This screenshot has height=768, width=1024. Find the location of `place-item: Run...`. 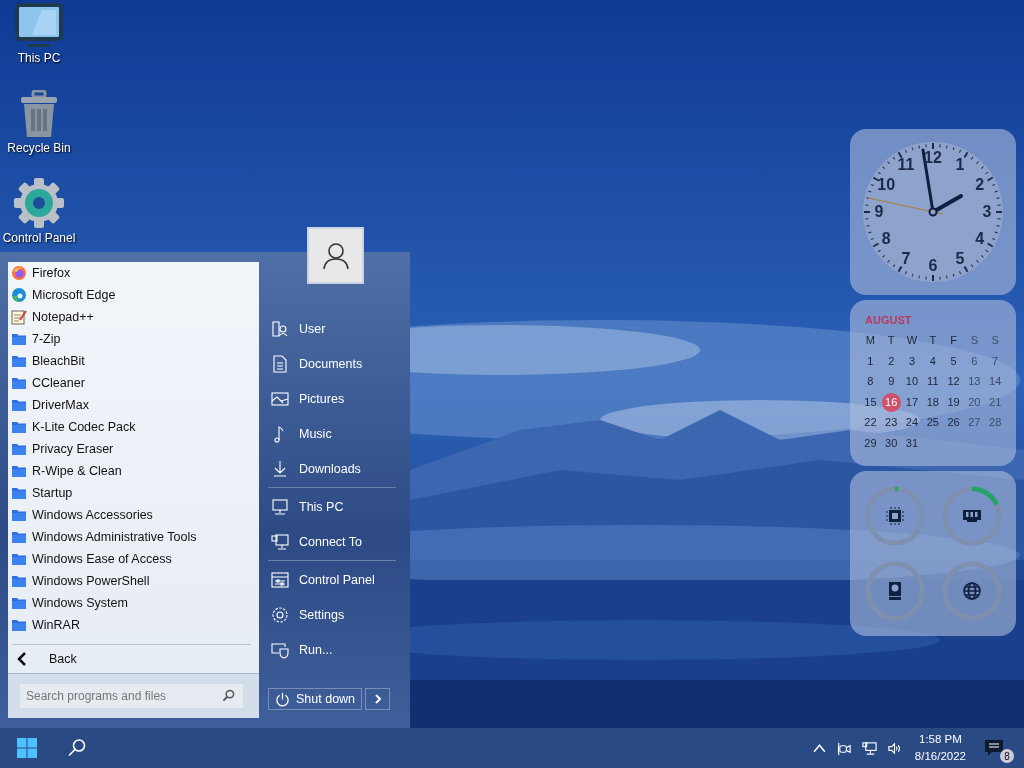

place-item: Run... is located at coordinates (334, 649).